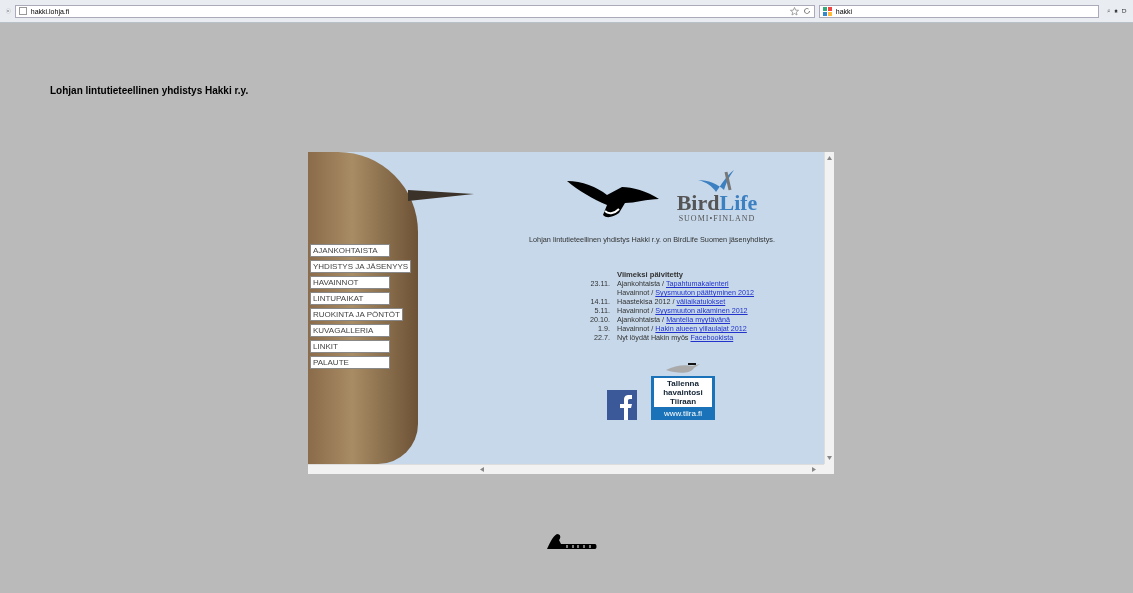 The width and height of the screenshot is (1133, 593). Describe the element at coordinates (827, 11) in the screenshot. I see `search-engine-icon` at that location.